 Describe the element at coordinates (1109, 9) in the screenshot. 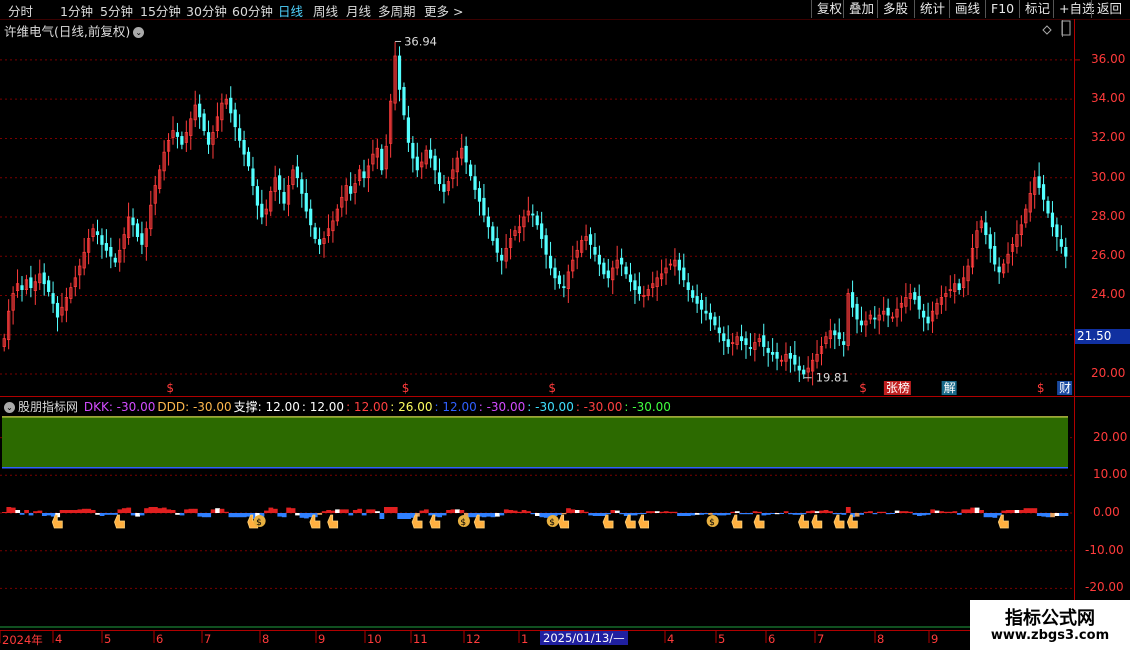

I see `tool-button-8: 返回` at that location.